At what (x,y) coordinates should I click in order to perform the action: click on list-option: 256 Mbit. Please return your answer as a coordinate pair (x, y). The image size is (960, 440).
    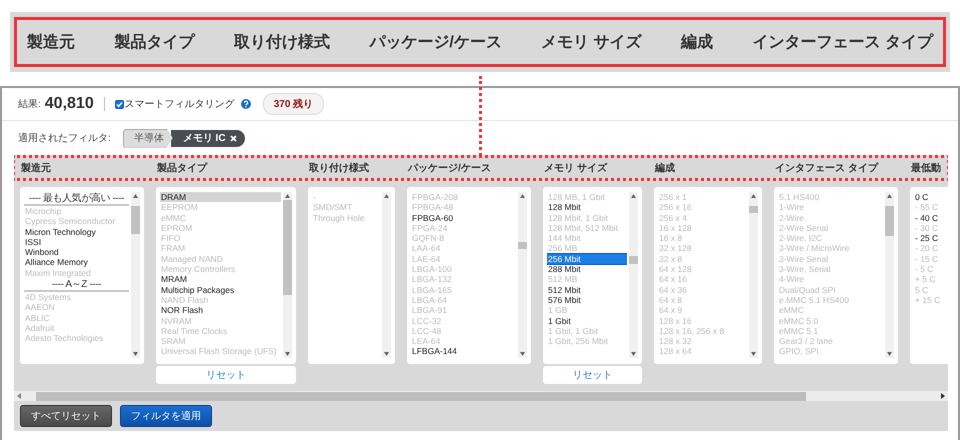
    Looking at the image, I should click on (587, 259).